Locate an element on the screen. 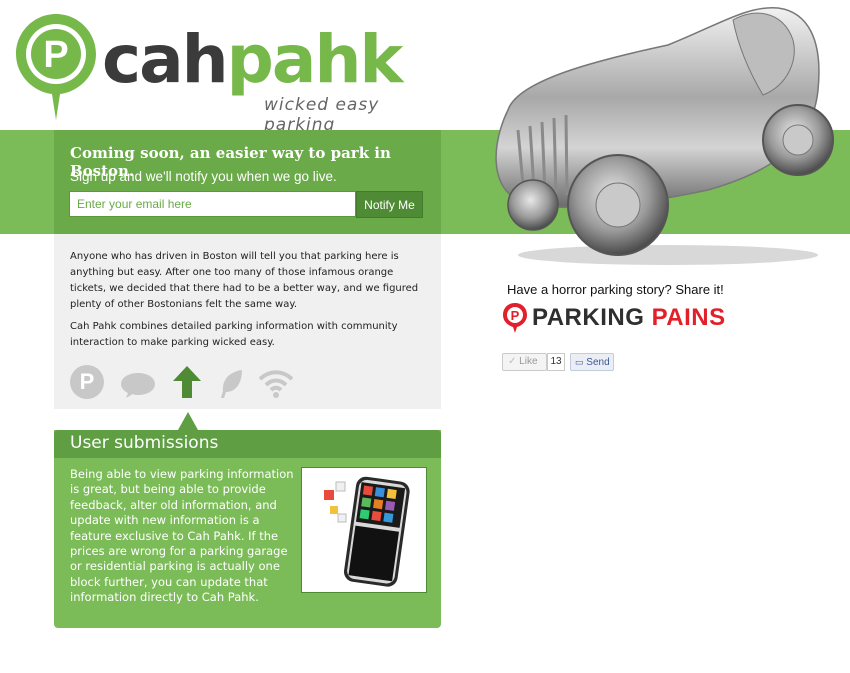 The height and width of the screenshot is (673, 850). parking-pains-mark-text: P is located at coordinates (515, 315).